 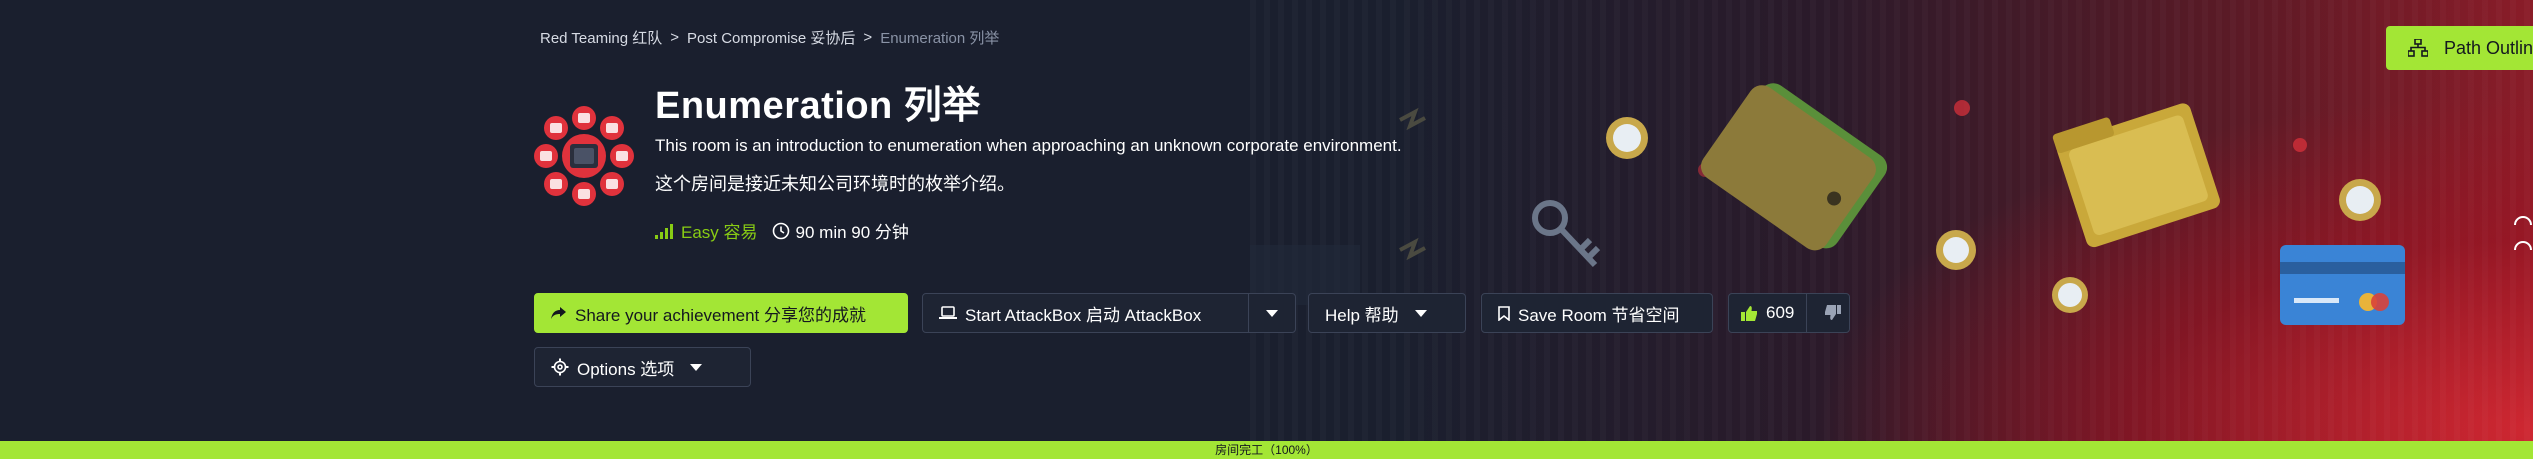 I want to click on progress-label: 房间完工（100%）, so click(x=1266, y=450).